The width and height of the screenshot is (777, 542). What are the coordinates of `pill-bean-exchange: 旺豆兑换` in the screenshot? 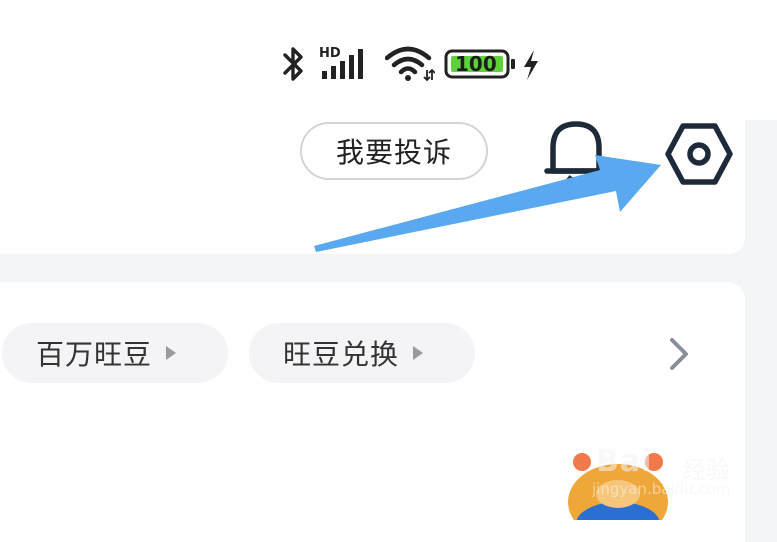 It's located at (362, 353).